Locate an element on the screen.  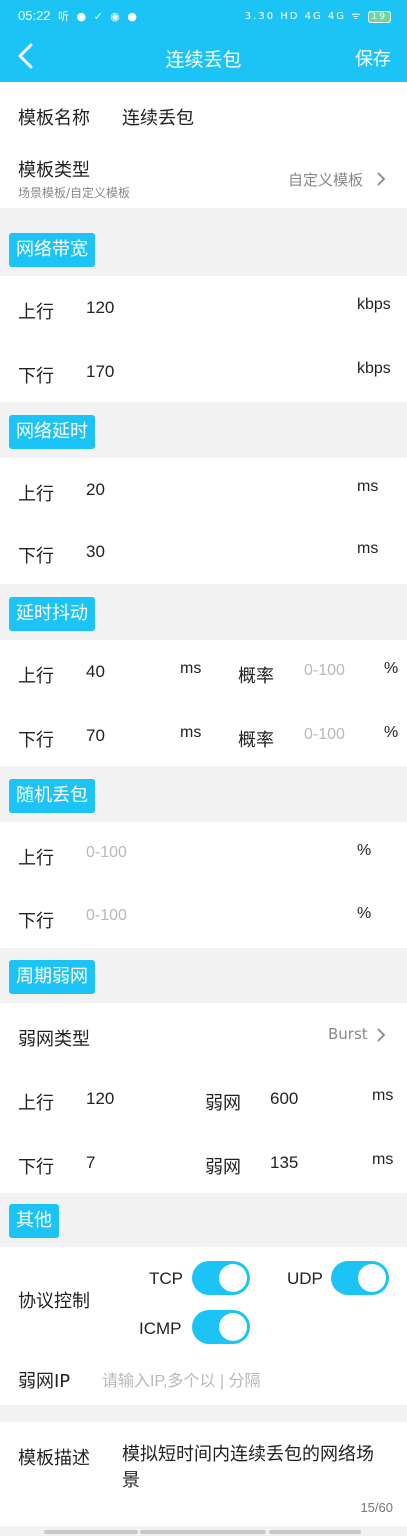
template-type-row: 模板类型 场景模板/自定义模板 自定义模板 is located at coordinates (203, 175).